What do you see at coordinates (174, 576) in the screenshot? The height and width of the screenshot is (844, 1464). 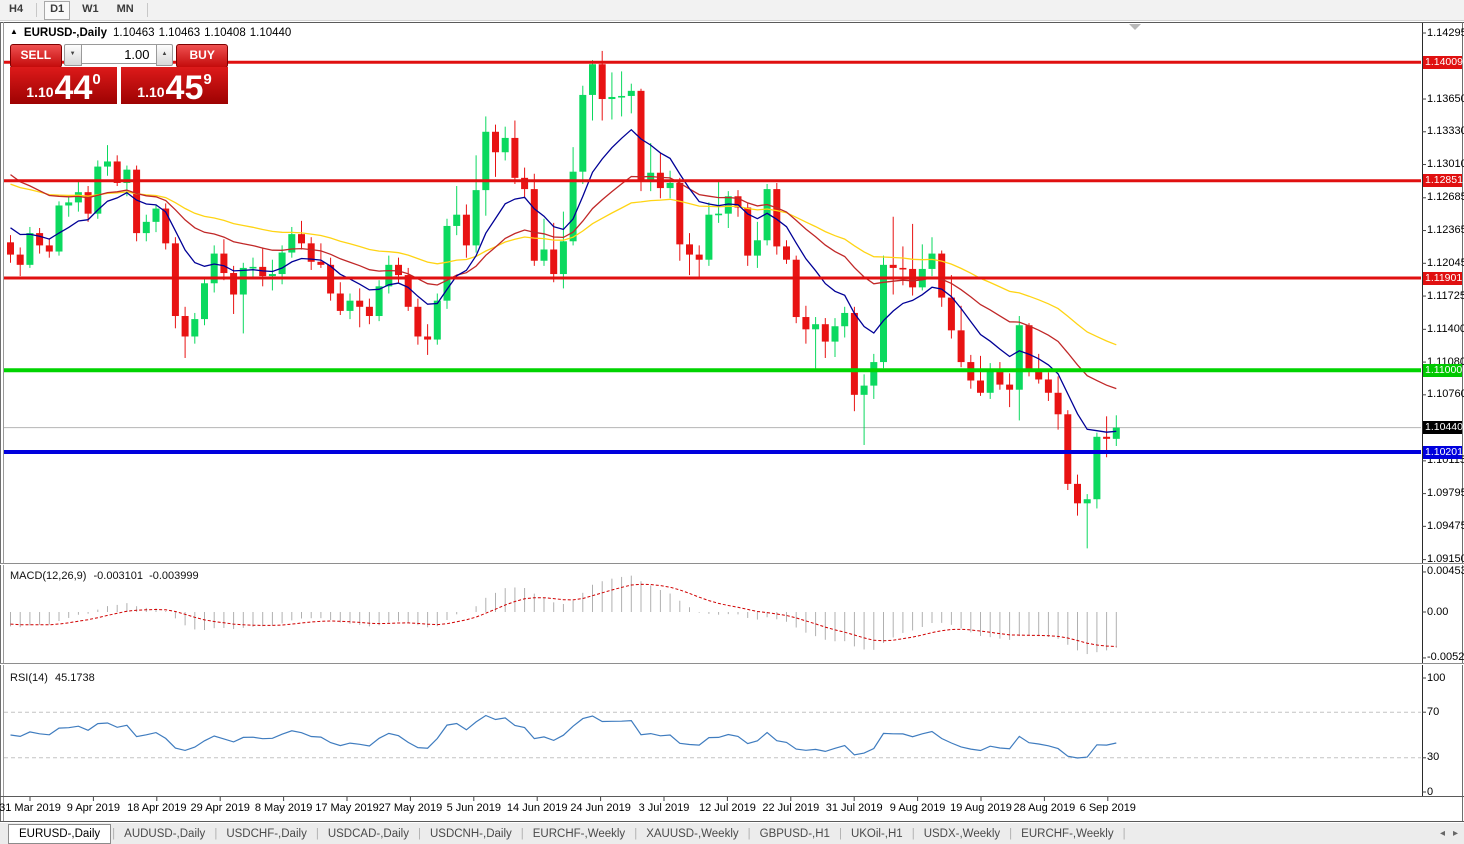 I see `macd-signal-value: -0.003999` at bounding box center [174, 576].